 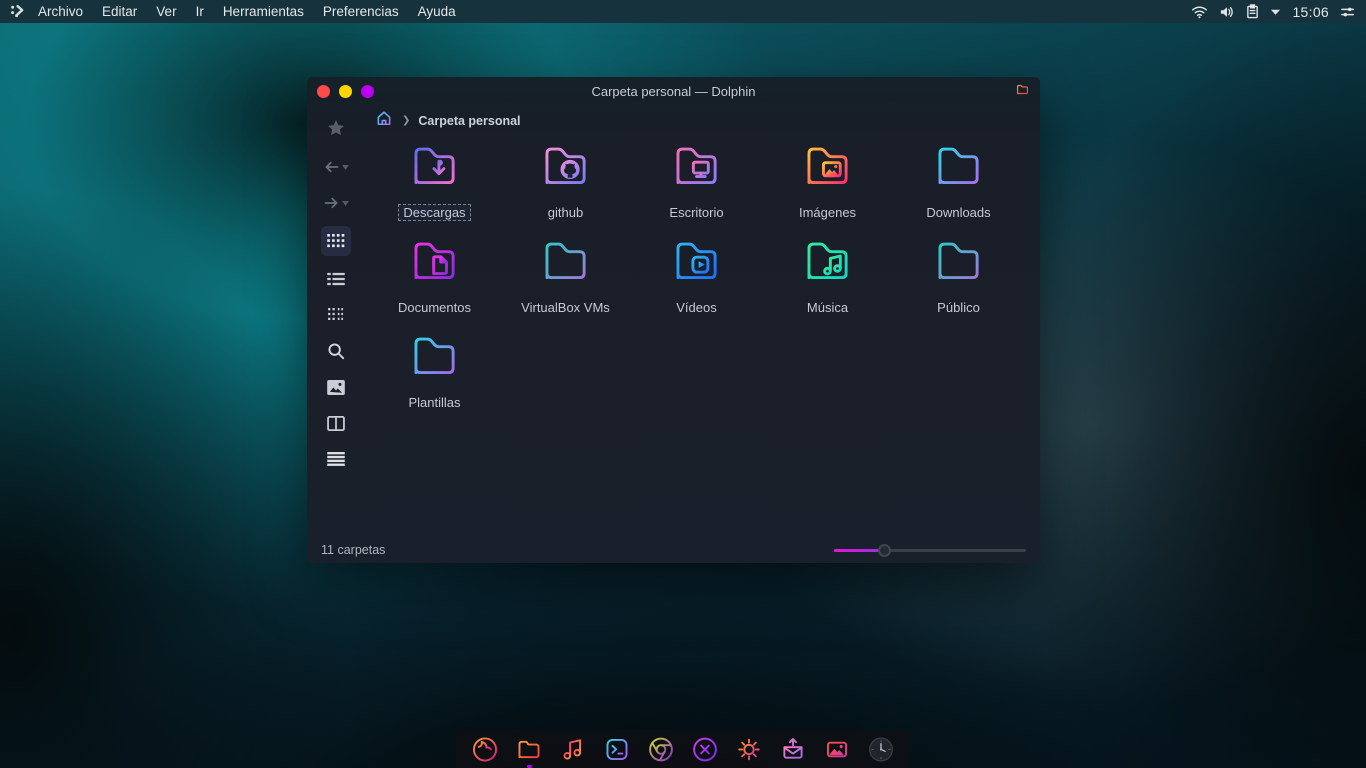 What do you see at coordinates (1310, 12) in the screenshot?
I see `clock-text: 15:06` at bounding box center [1310, 12].